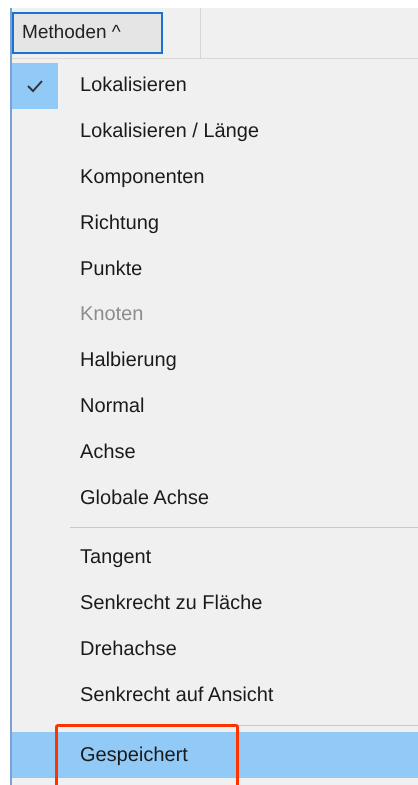 Image resolution: width=418 pixels, height=785 pixels. What do you see at coordinates (215, 131) in the screenshot?
I see `menu-item: Lokalisieren / Länge` at bounding box center [215, 131].